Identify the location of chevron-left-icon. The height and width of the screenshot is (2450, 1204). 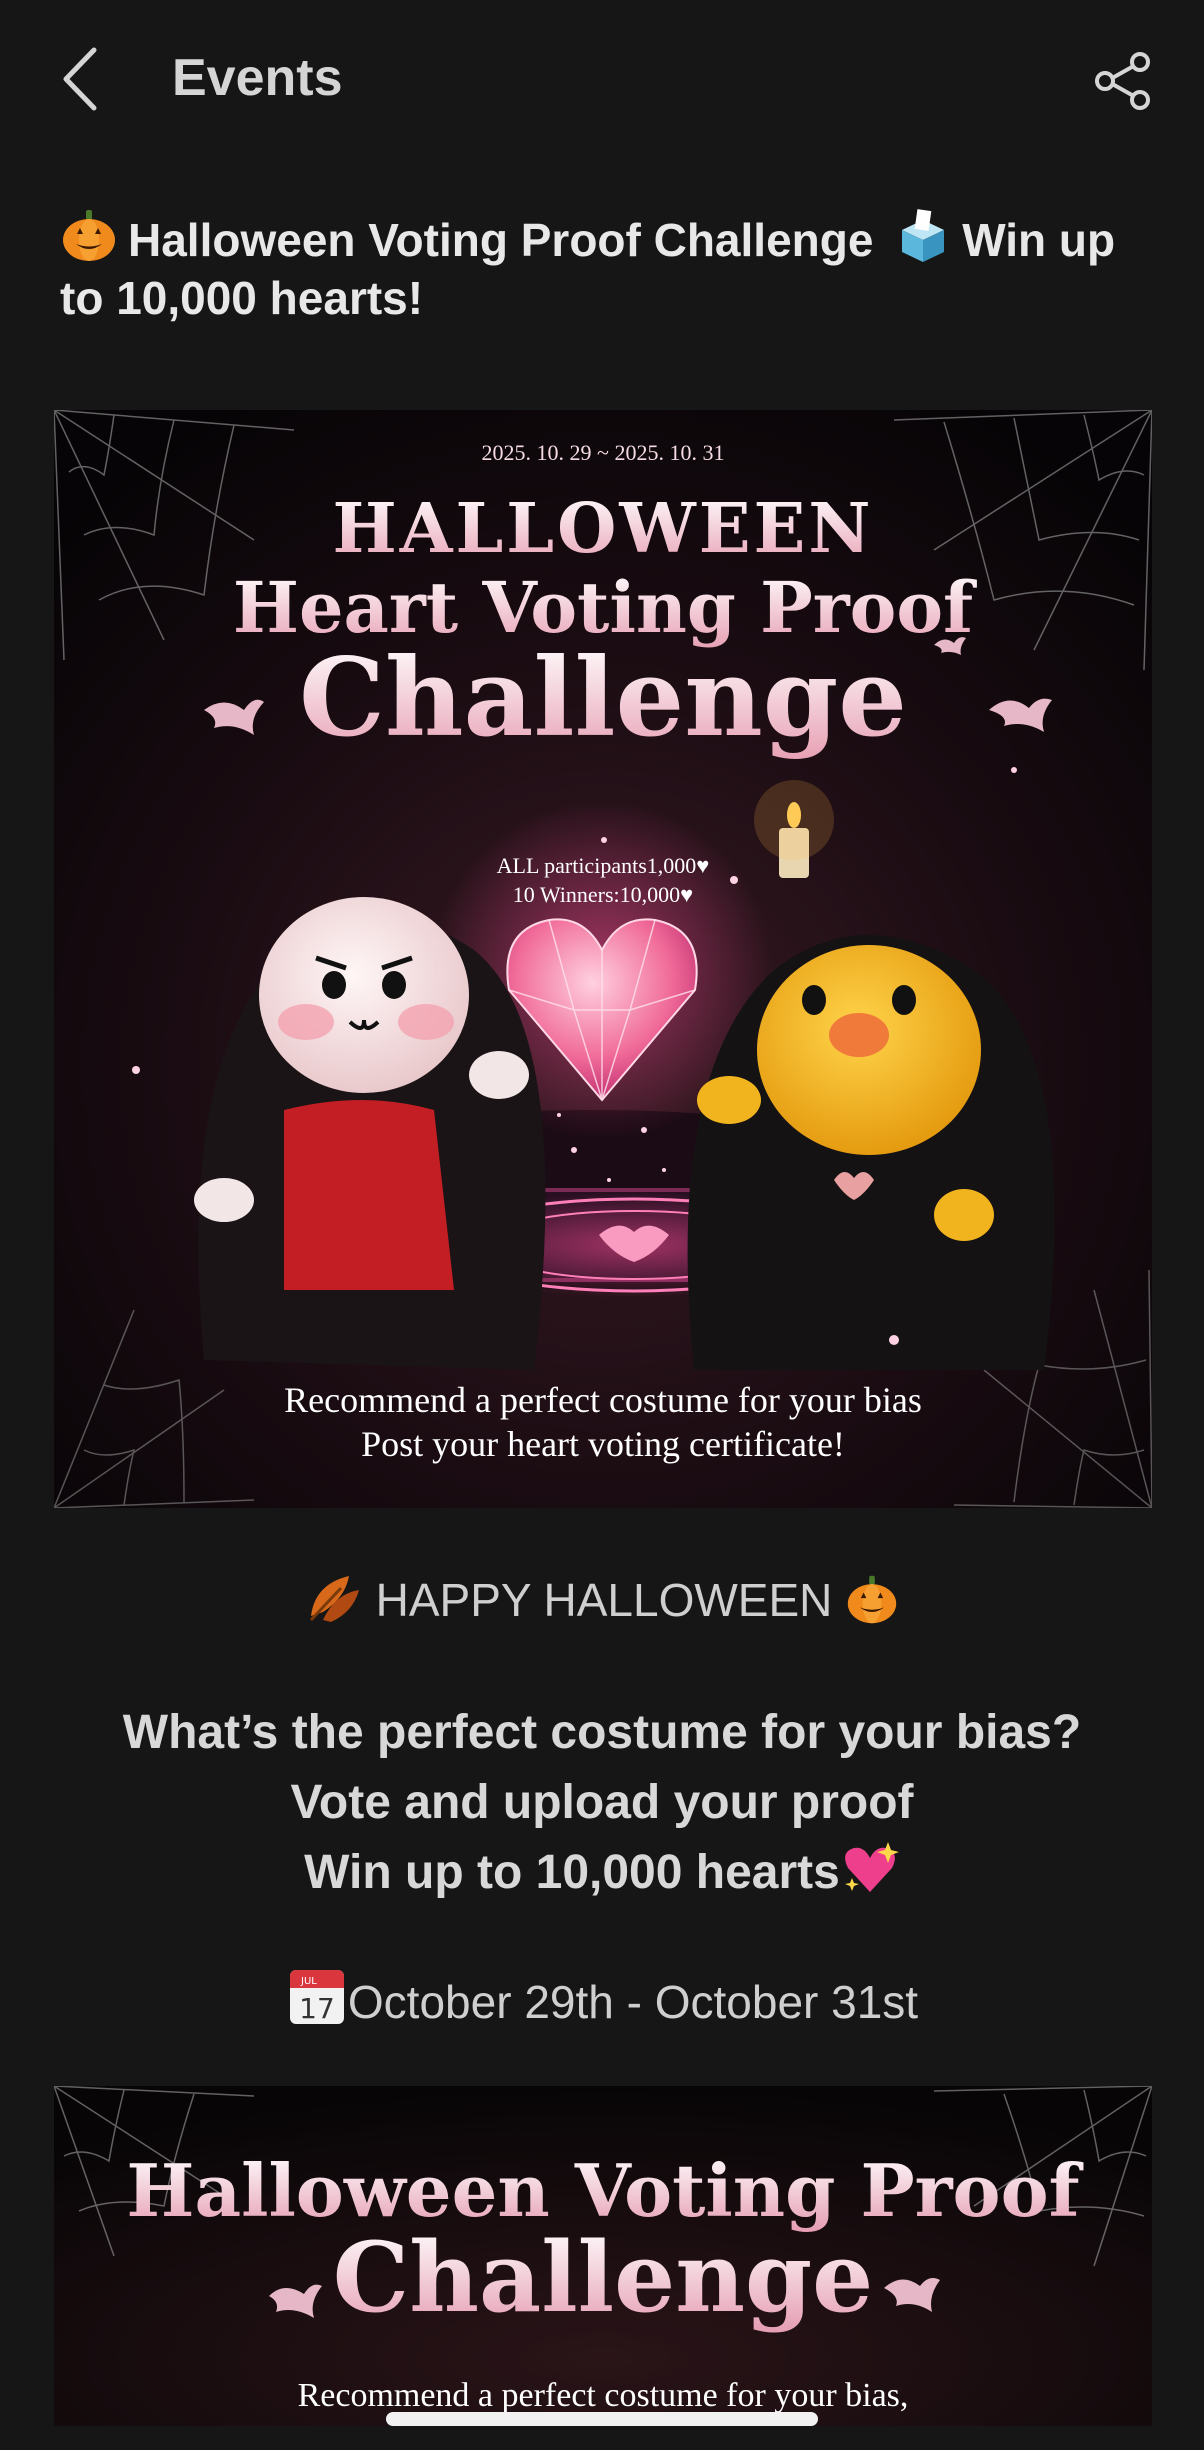
(80, 79).